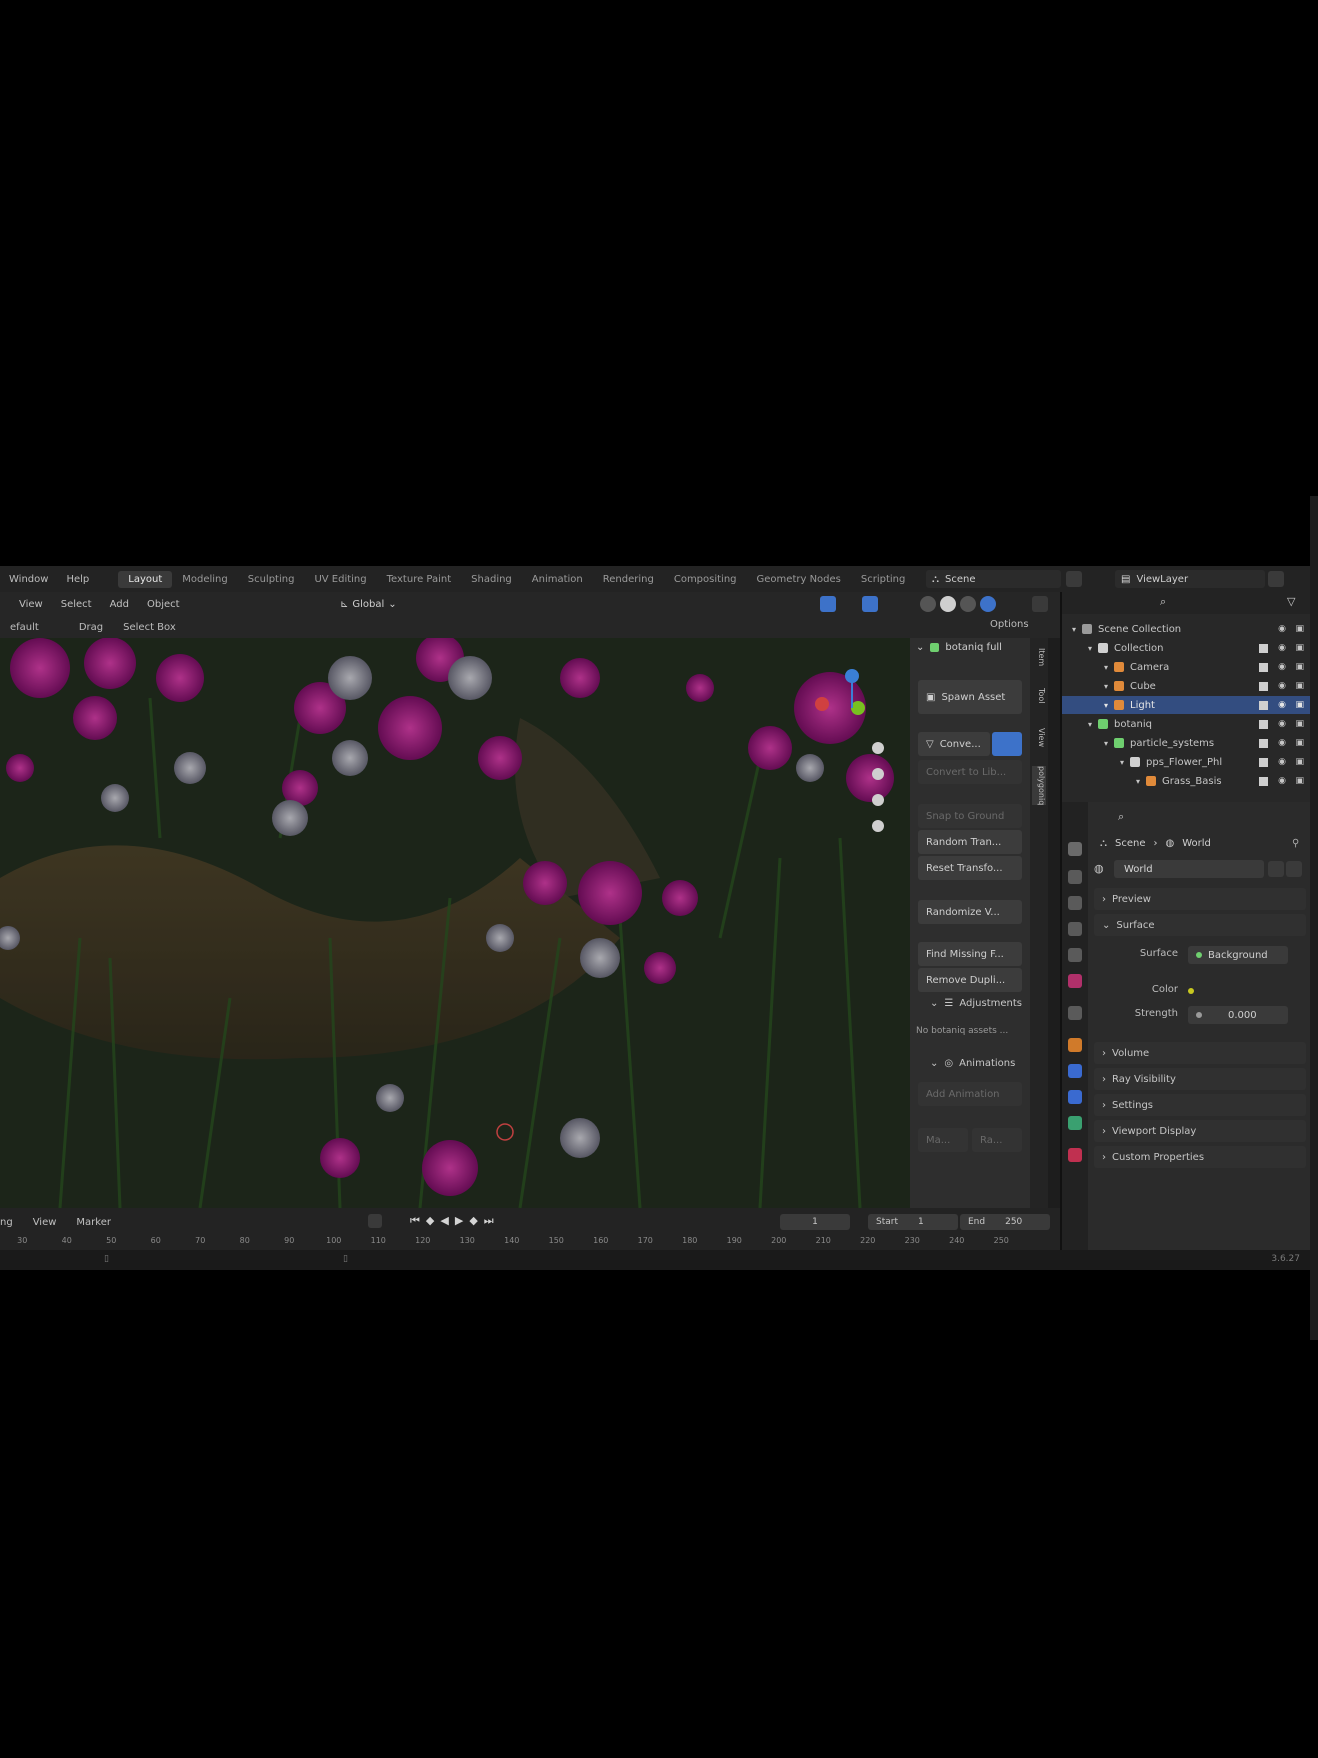  What do you see at coordinates (459, 1221) in the screenshot?
I see `play-icon: ▶` at bounding box center [459, 1221].